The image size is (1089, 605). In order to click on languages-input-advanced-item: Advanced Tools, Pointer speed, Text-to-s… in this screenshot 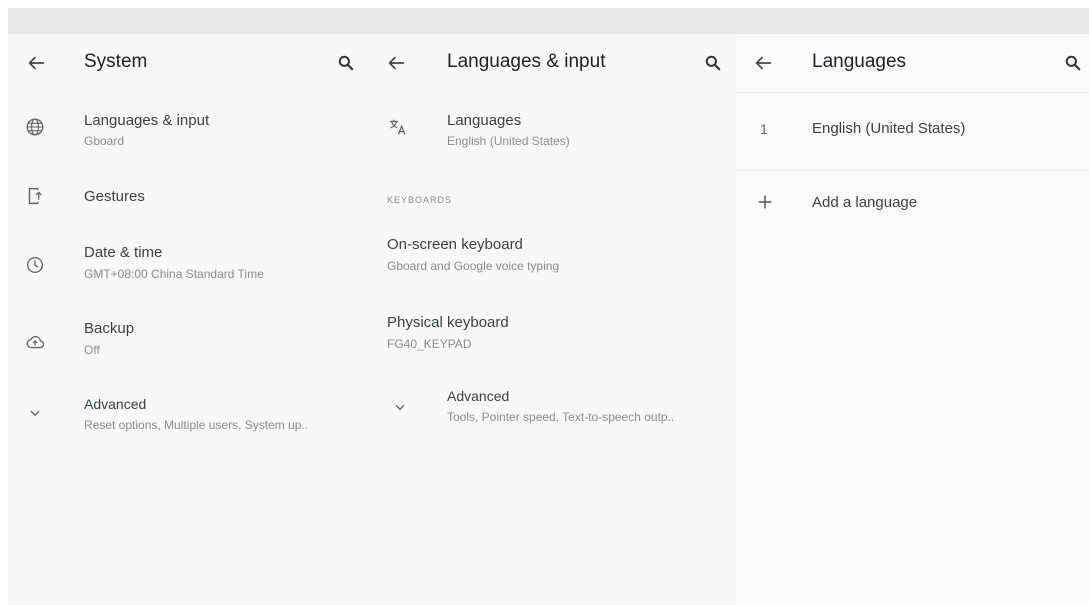, I will do `click(551, 409)`.